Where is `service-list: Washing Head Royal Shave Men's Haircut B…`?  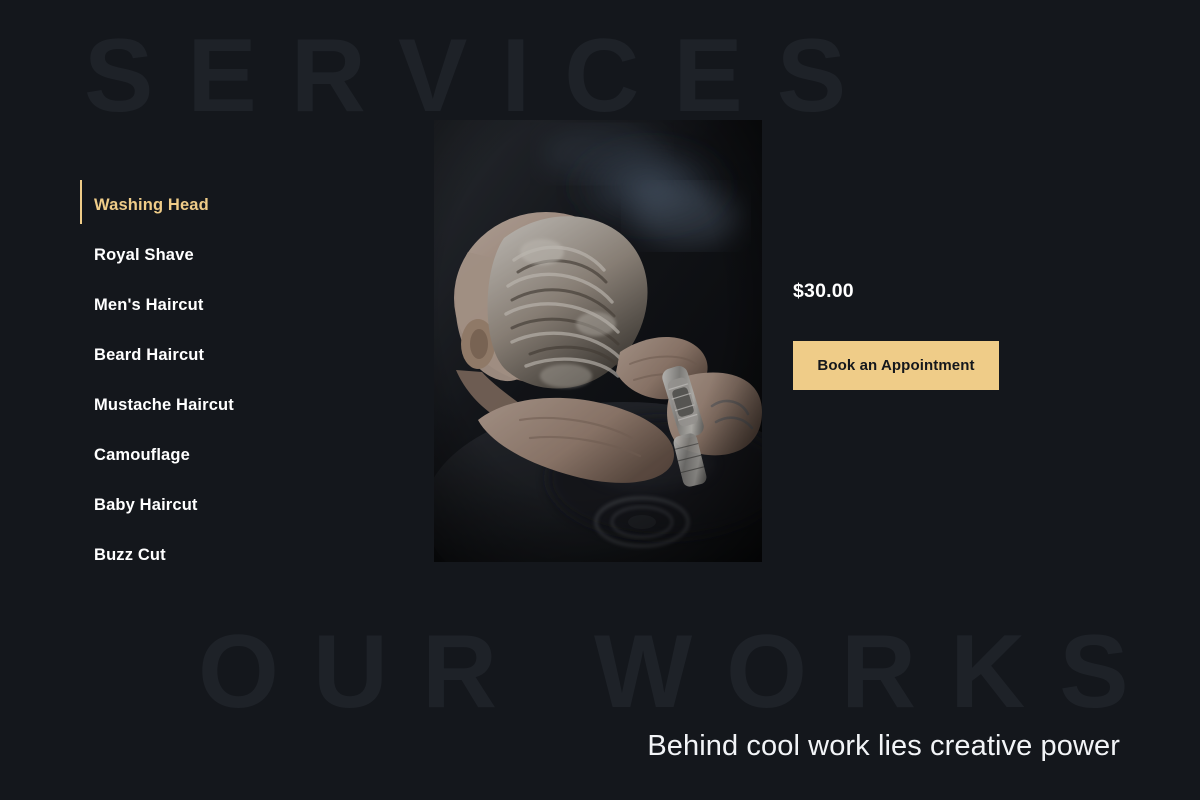
service-list: Washing Head Royal Shave Men's Haircut B… is located at coordinates (230, 380).